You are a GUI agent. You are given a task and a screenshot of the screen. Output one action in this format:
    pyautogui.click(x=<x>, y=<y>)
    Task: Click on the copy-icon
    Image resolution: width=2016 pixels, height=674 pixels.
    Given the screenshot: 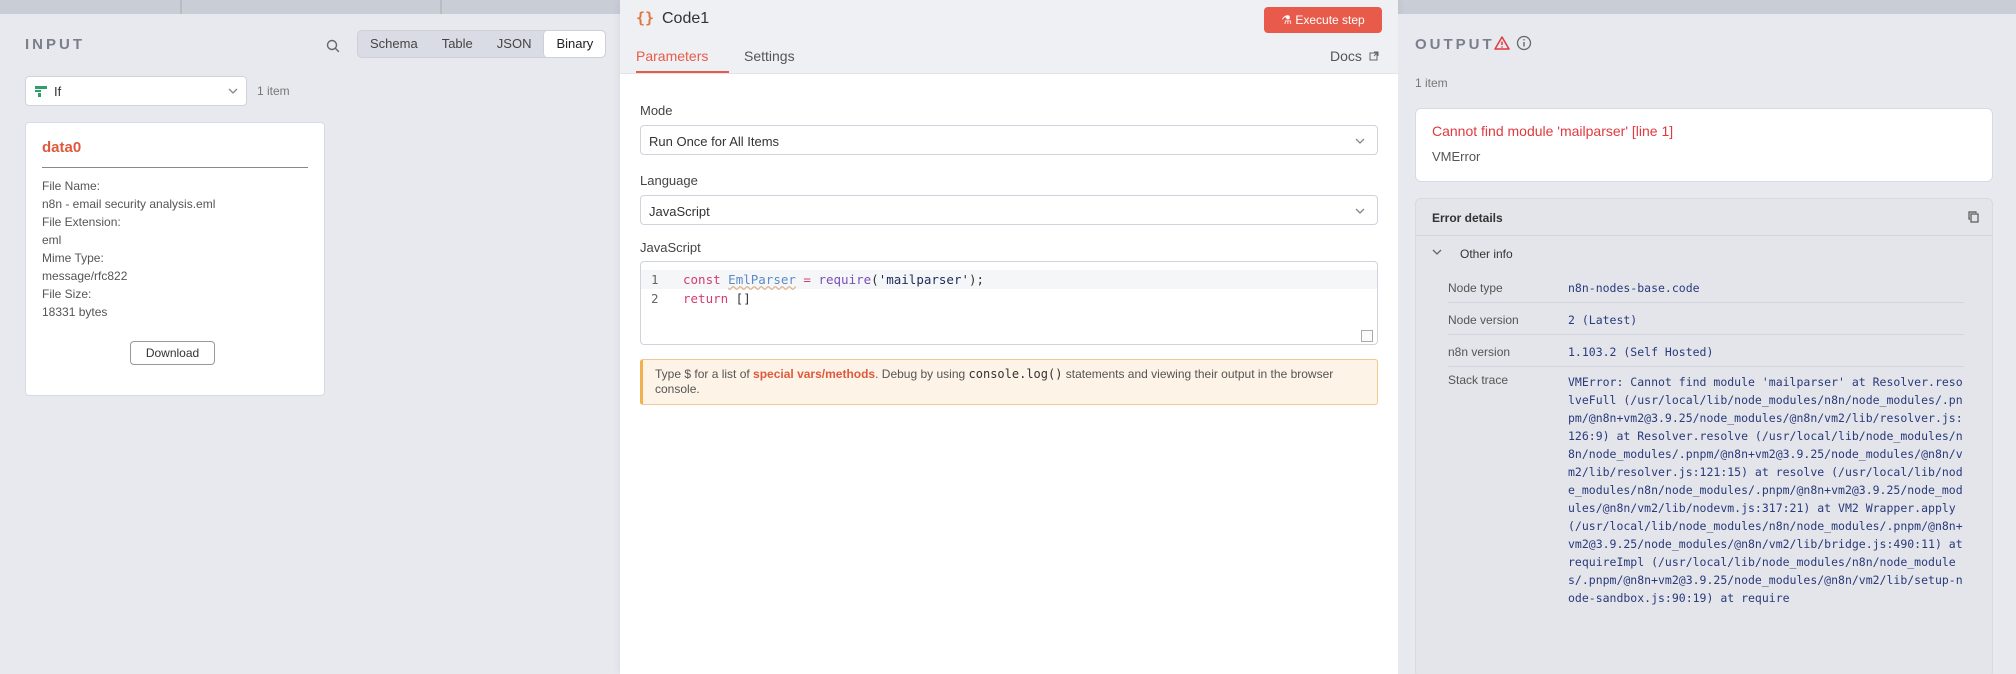 What is the action you would take?
    pyautogui.click(x=1974, y=217)
    